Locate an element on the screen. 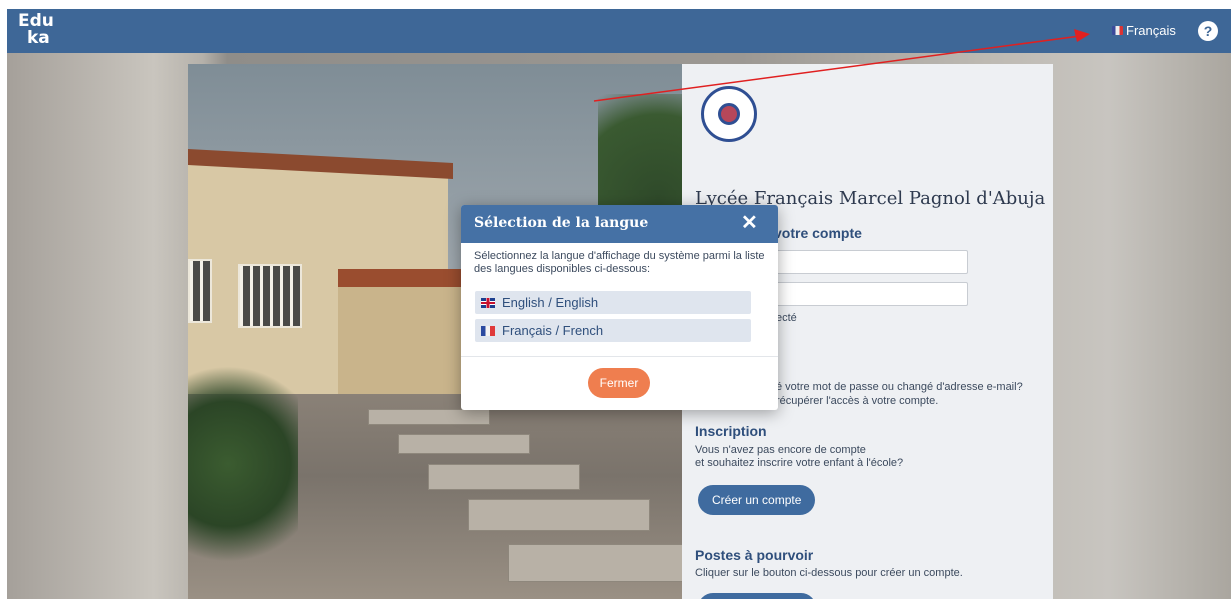 The width and height of the screenshot is (1231, 599). language-label: Français is located at coordinates (1151, 30).